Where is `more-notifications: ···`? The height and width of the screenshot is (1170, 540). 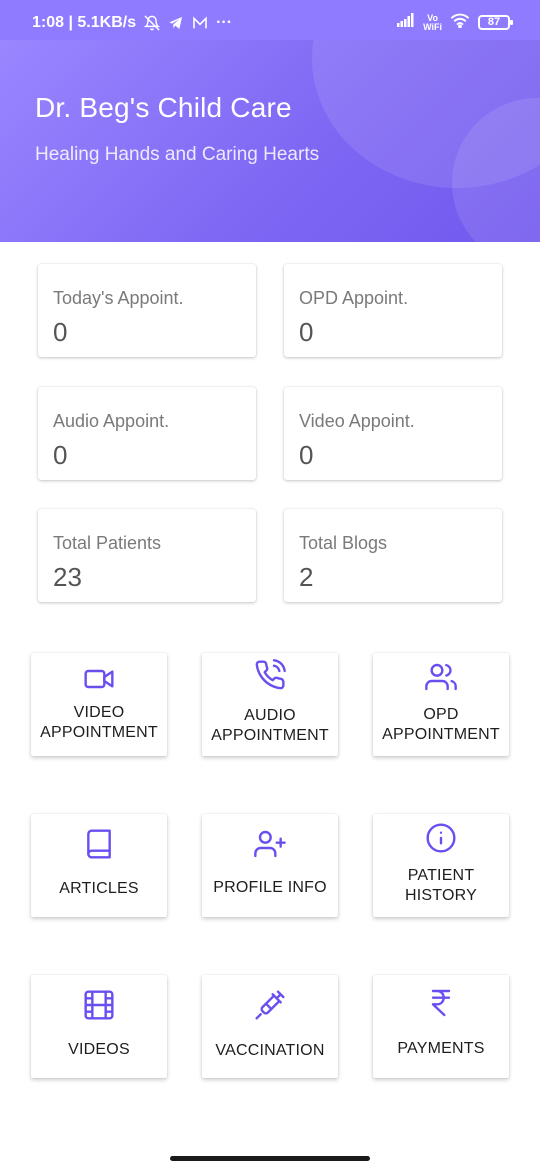
more-notifications: ··· is located at coordinates (224, 22).